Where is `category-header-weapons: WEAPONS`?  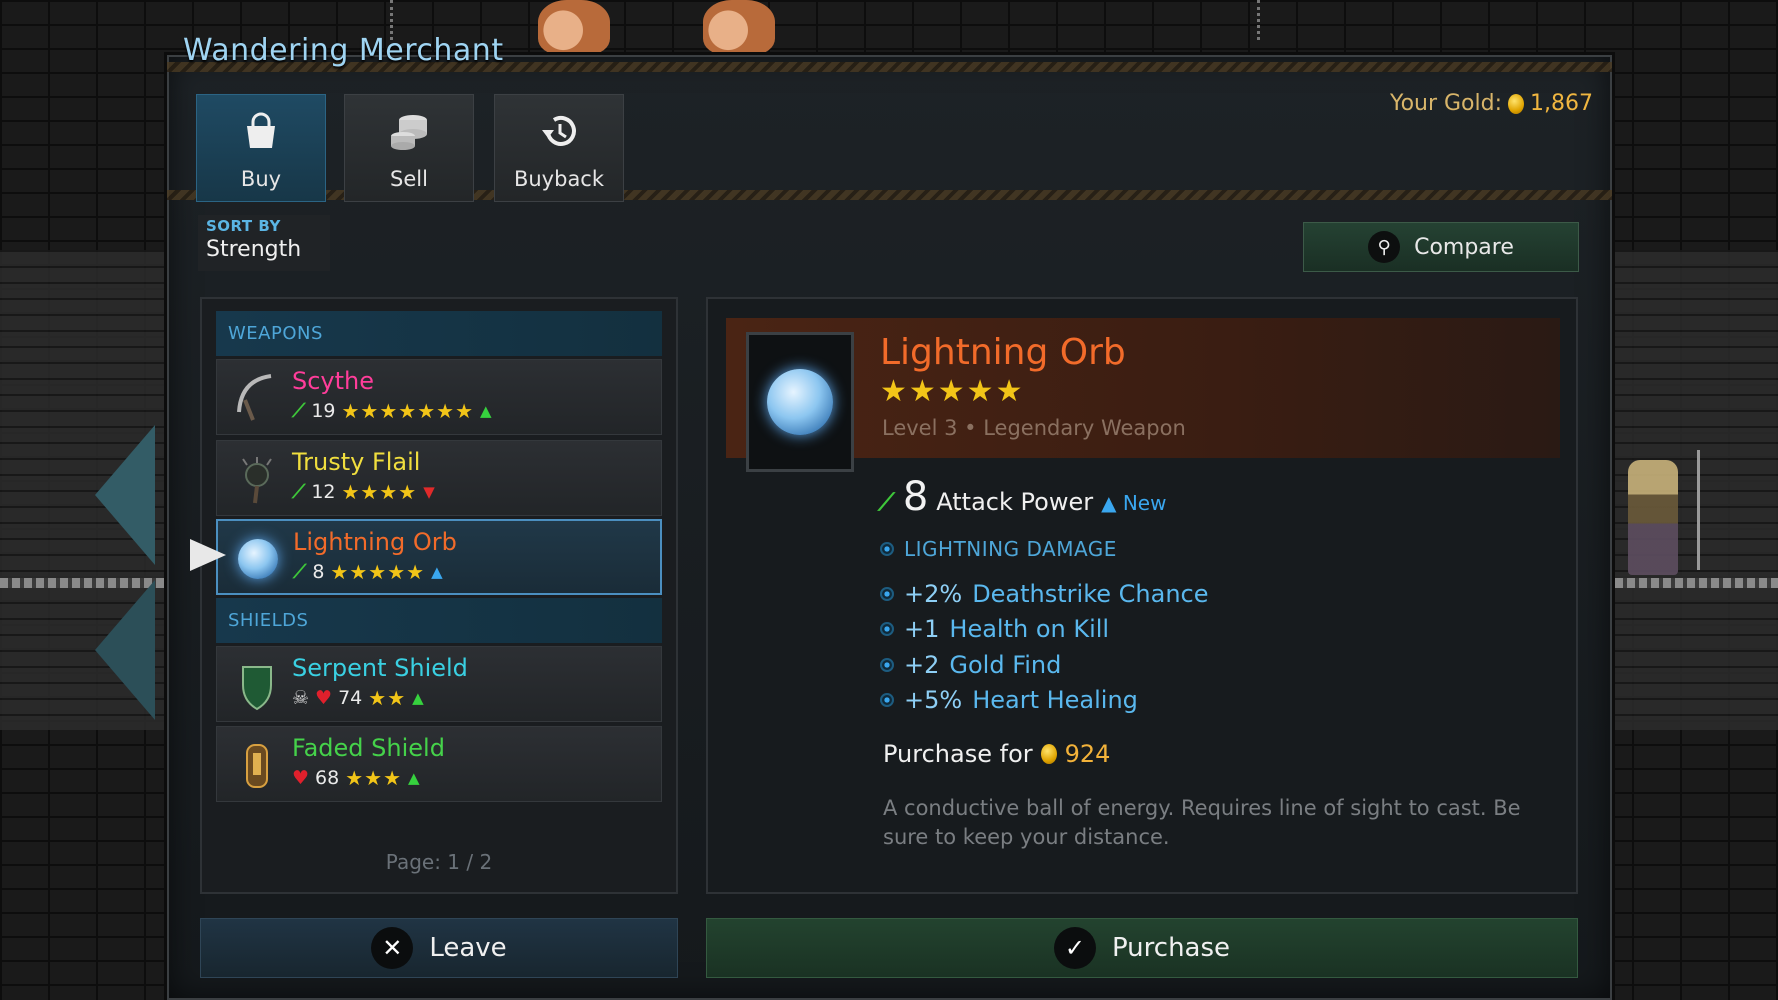 category-header-weapons: WEAPONS is located at coordinates (439, 333).